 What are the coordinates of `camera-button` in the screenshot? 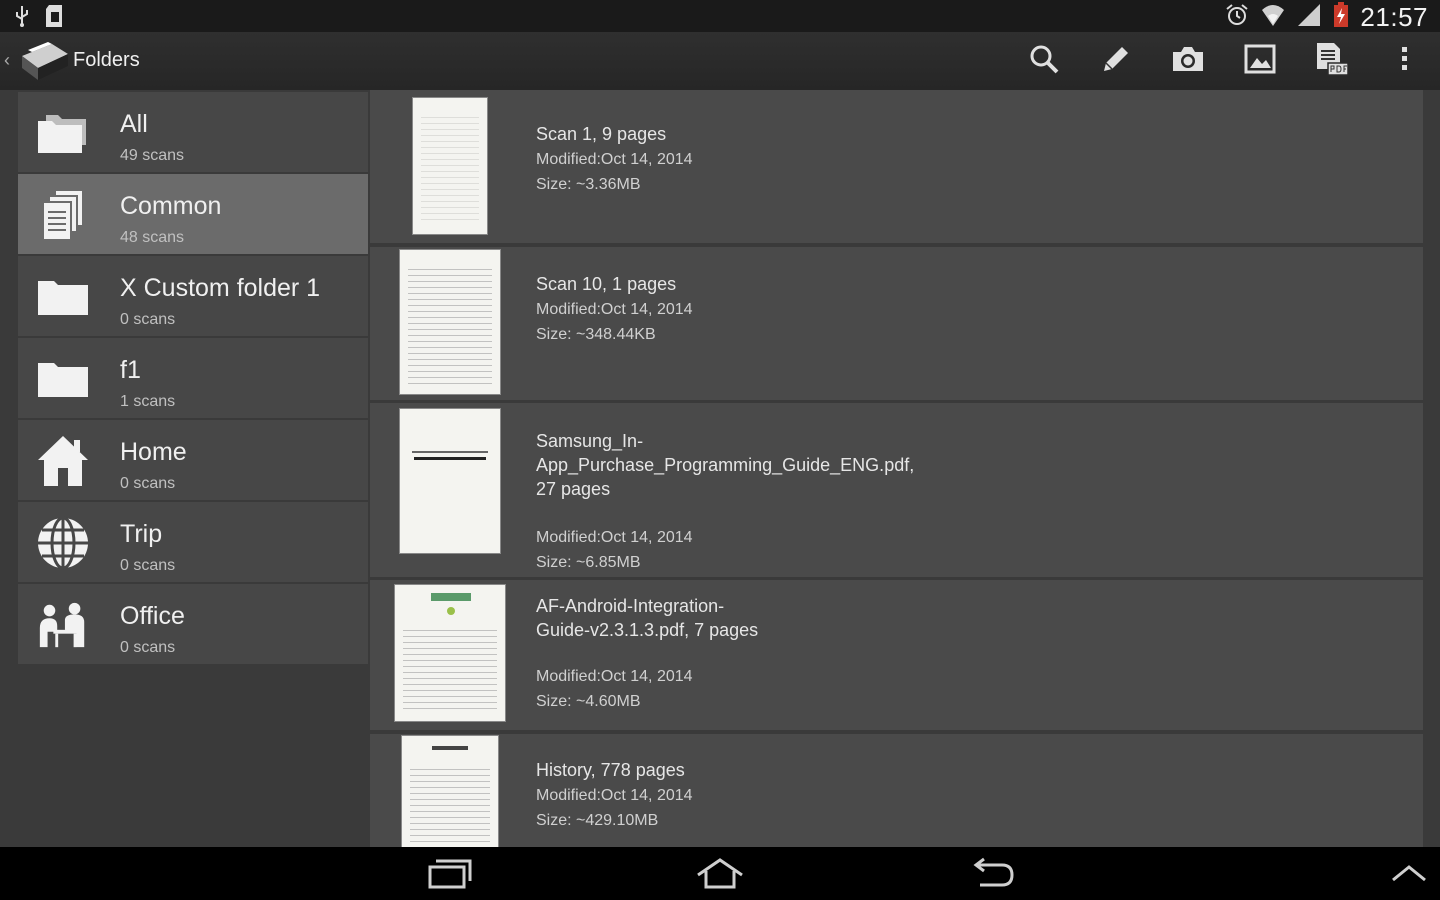 It's located at (1188, 61).